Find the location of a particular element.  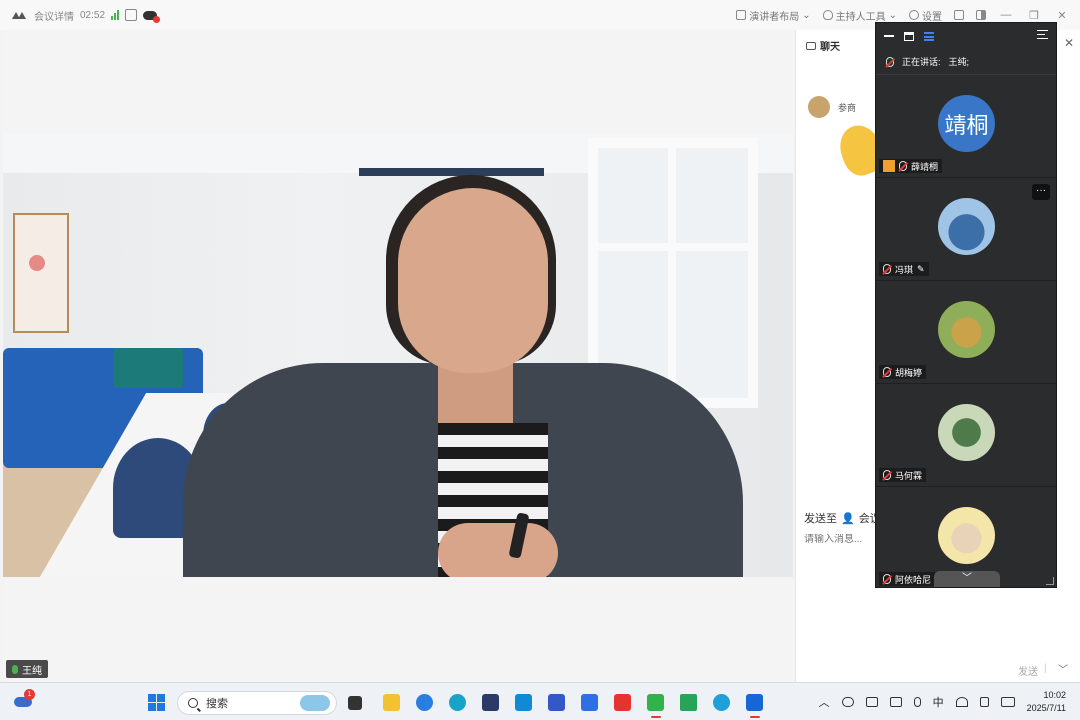

gear-icon is located at coordinates (914, 15).